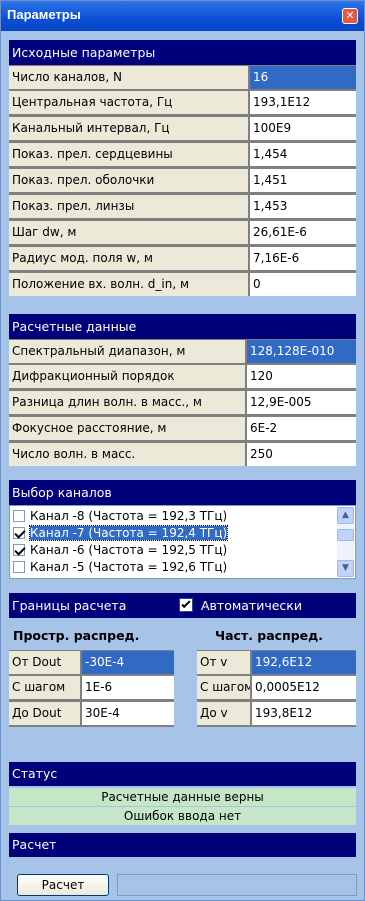 This screenshot has width=365, height=901. I want to click on spatial-row-to: До Dout 30E-4, so click(91, 713).